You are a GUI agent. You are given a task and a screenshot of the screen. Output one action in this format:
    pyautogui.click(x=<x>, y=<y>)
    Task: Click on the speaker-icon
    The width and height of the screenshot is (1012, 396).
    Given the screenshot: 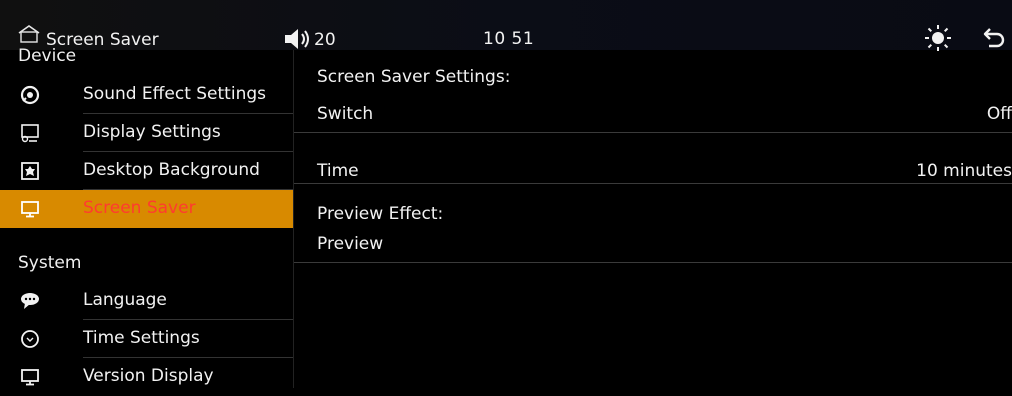 What is the action you would take?
    pyautogui.click(x=30, y=95)
    